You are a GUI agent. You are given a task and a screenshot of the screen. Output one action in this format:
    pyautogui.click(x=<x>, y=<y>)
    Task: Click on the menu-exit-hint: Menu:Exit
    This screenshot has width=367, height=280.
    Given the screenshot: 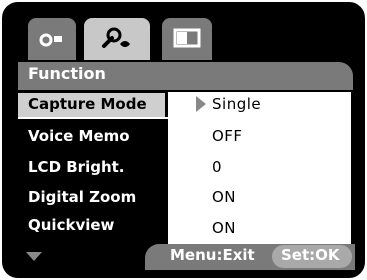 What is the action you would take?
    pyautogui.click(x=212, y=255)
    